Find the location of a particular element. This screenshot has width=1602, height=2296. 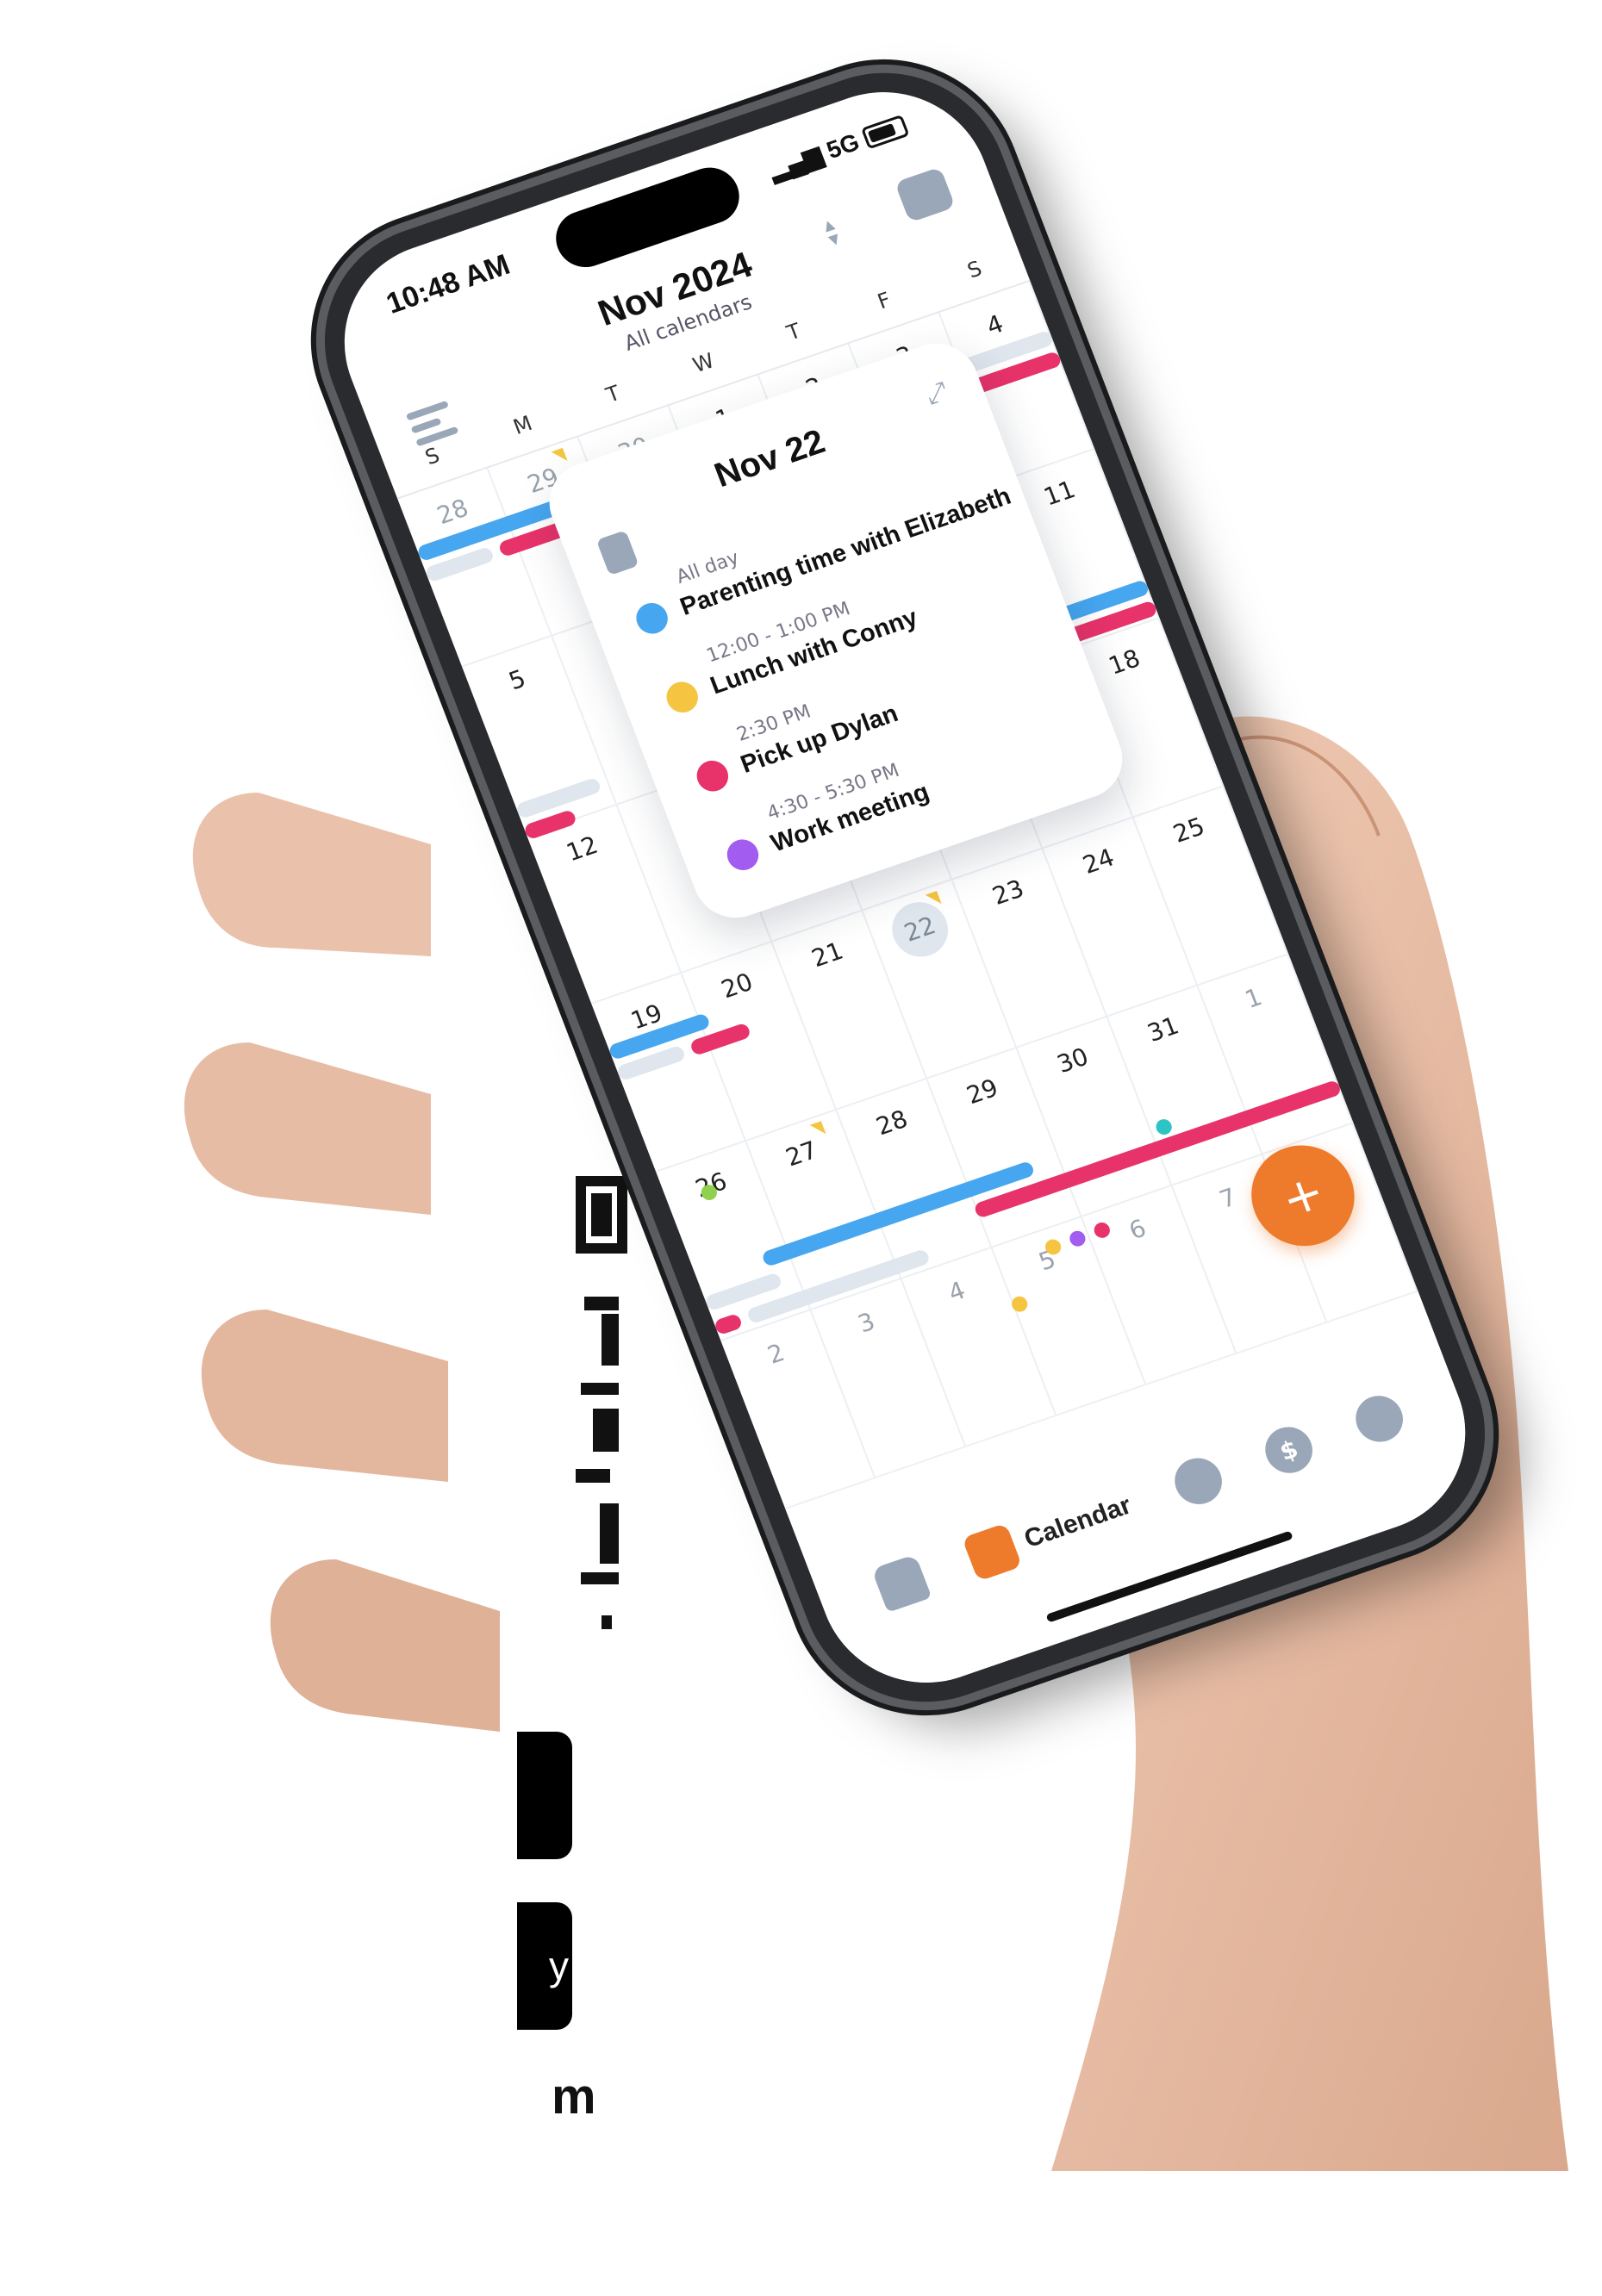

day-number: 3 is located at coordinates (866, 1322).